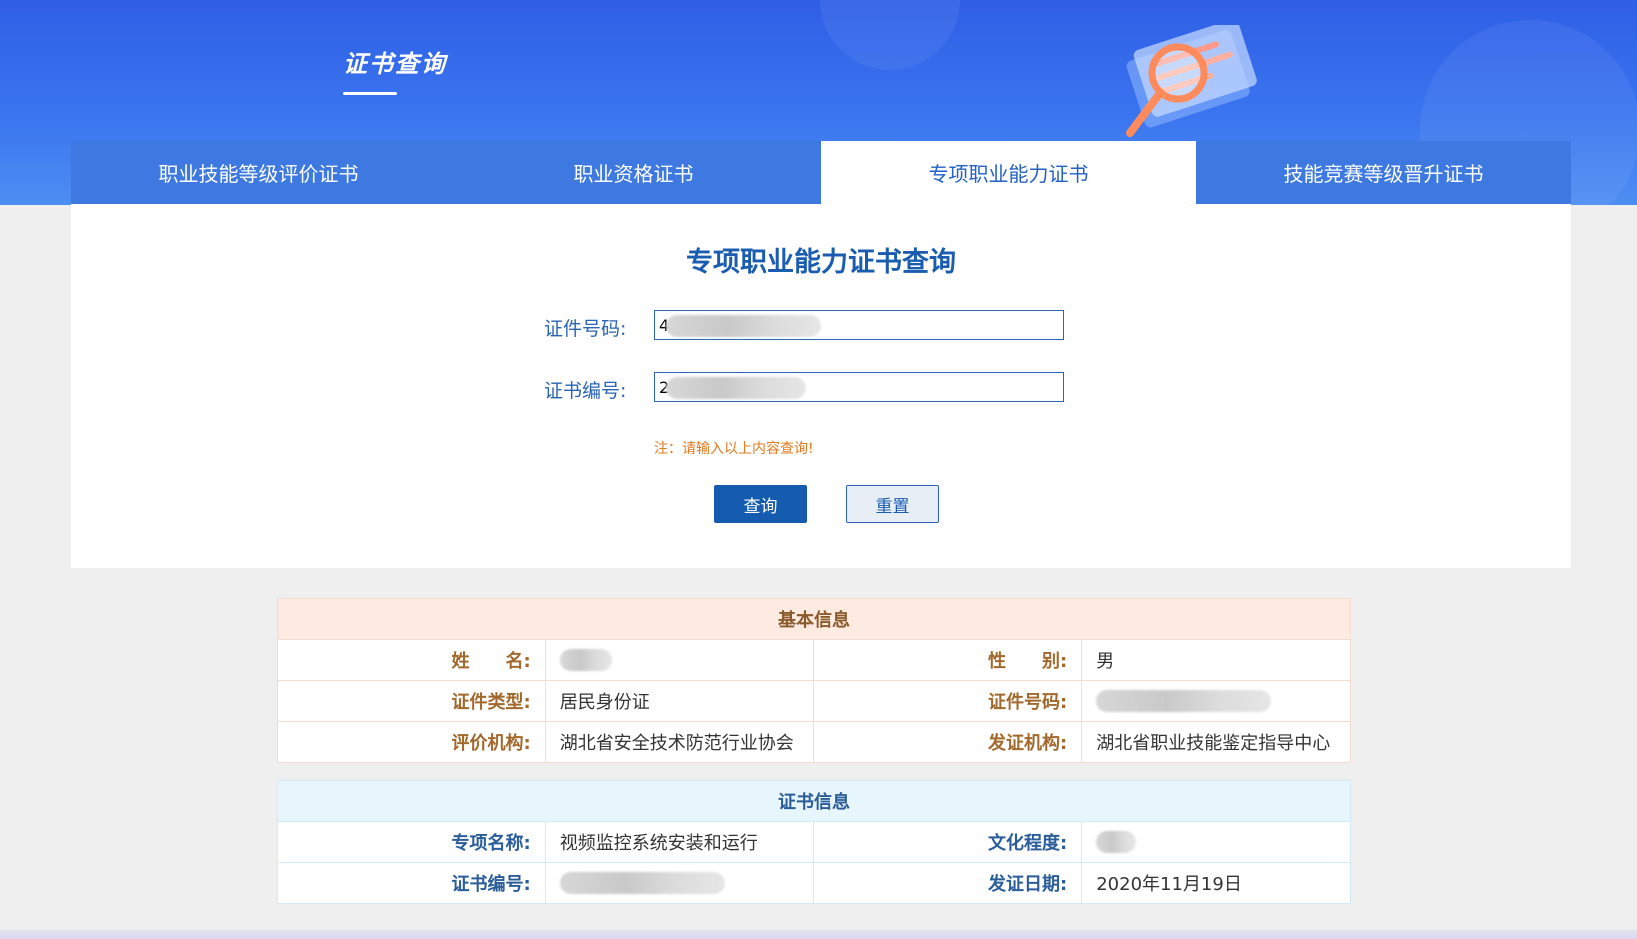  What do you see at coordinates (1216, 883) in the screenshot?
I see `issue-date-value: 2020年11月19日` at bounding box center [1216, 883].